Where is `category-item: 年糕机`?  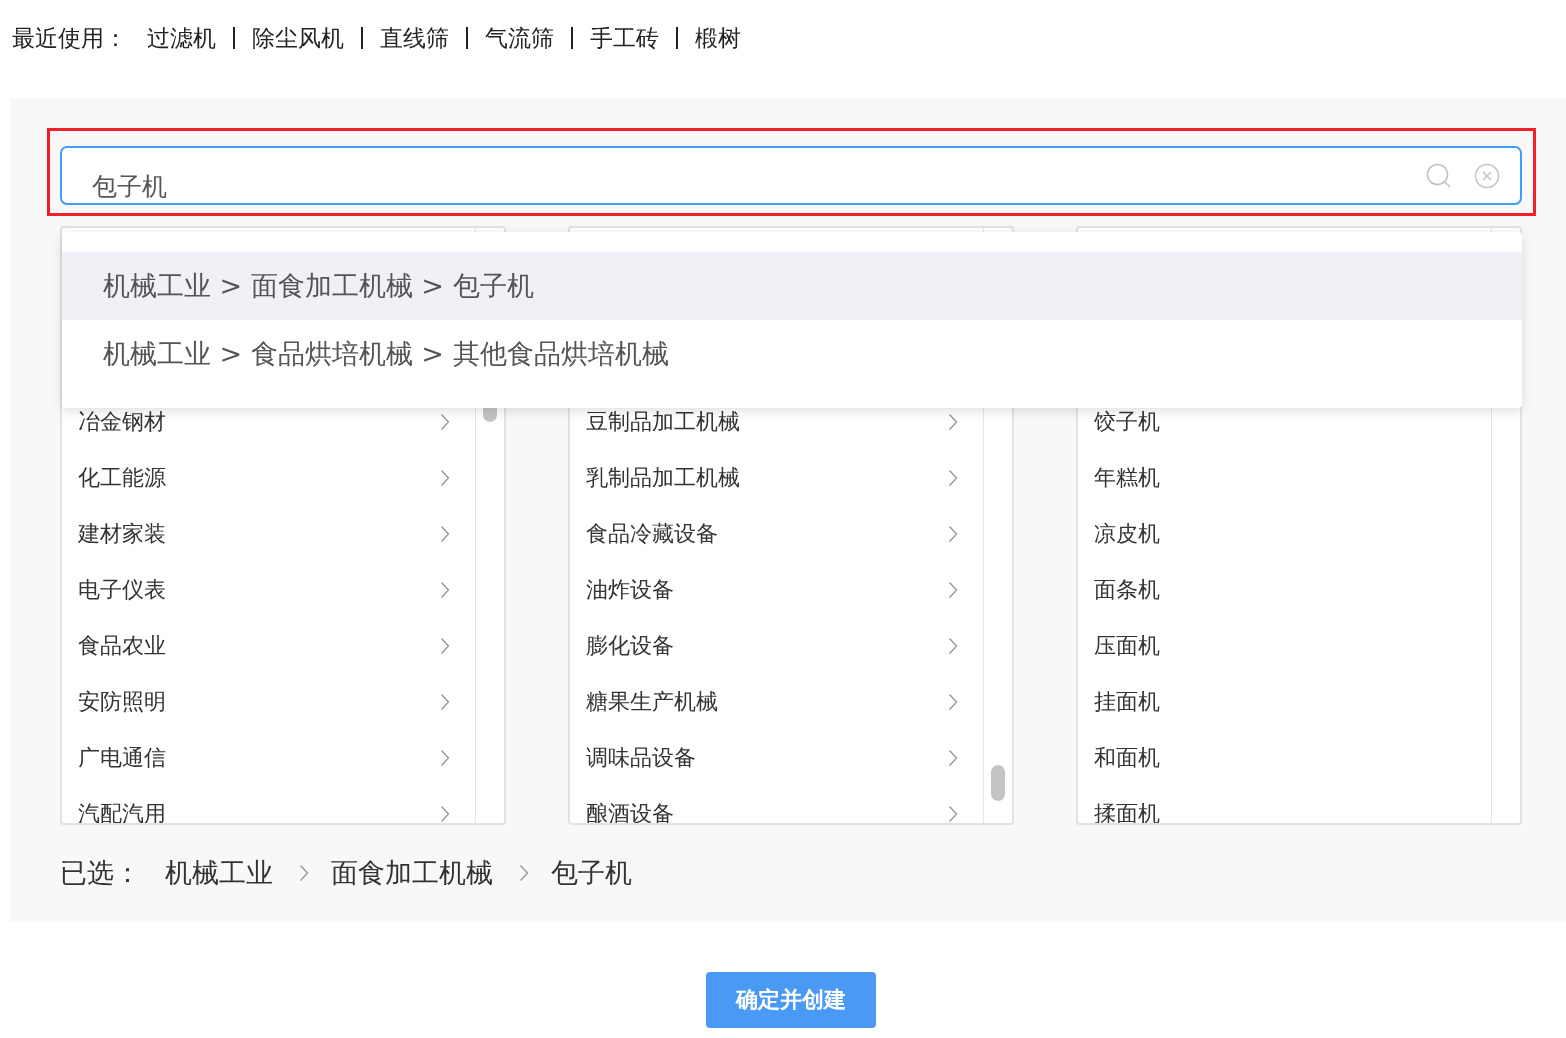 category-item: 年糕机 is located at coordinates (1284, 478).